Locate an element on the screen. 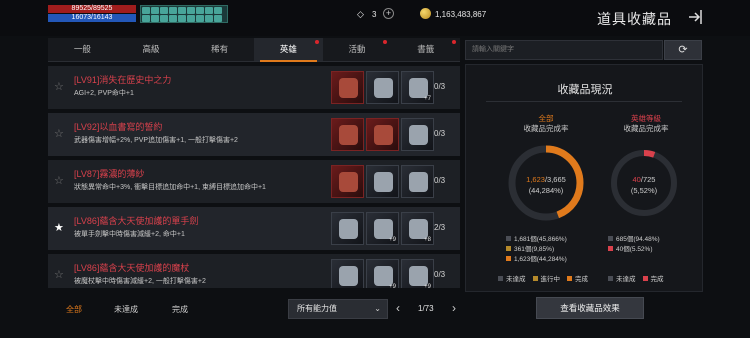 Image resolution: width=750 pixels, height=338 pixels. item-title: [LV92]以血書寫的誓約 is located at coordinates (118, 127).